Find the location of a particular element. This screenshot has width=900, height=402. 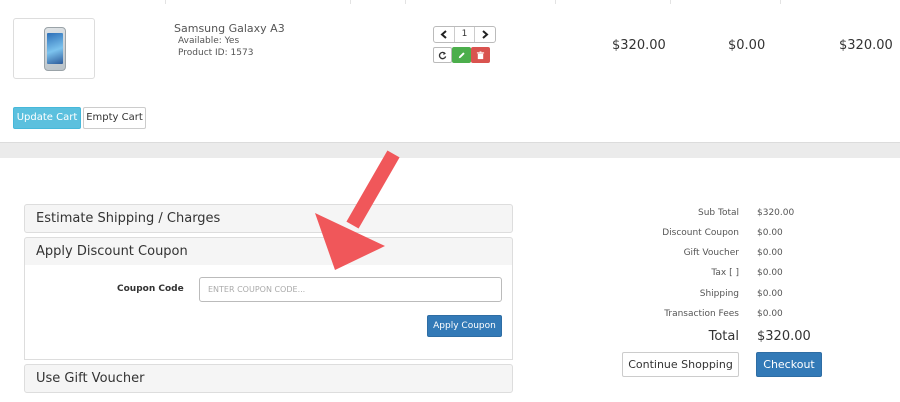

tax-label: Tax [ ] is located at coordinates (725, 273).